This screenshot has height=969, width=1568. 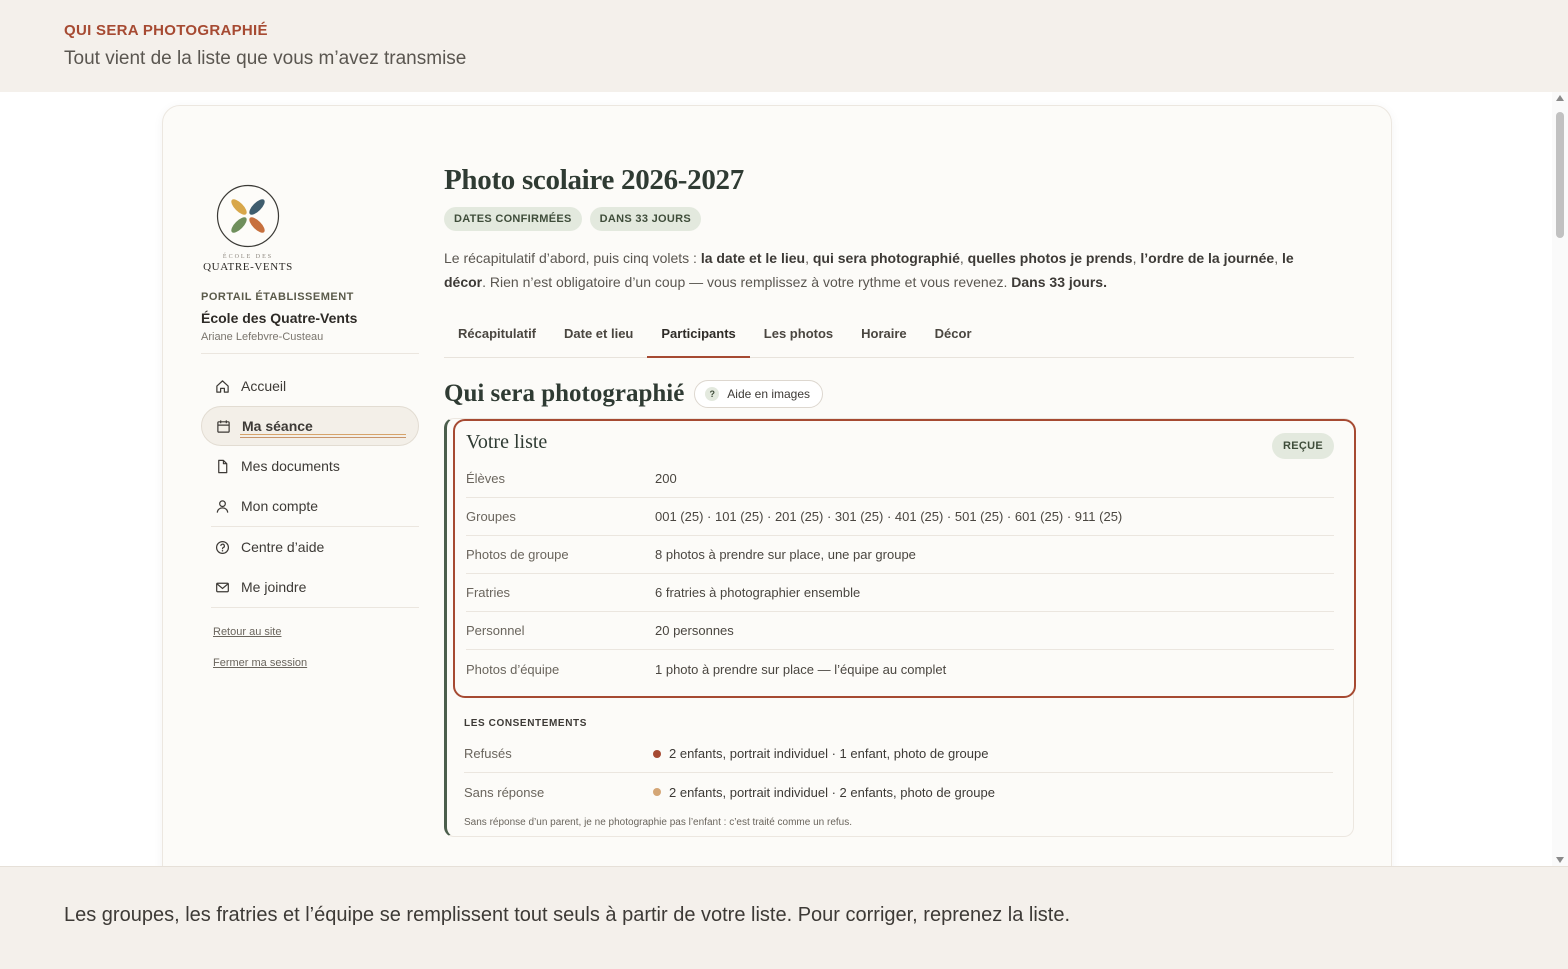 What do you see at coordinates (316, 632) in the screenshot?
I see `link-retour-au-site: Retour au site` at bounding box center [316, 632].